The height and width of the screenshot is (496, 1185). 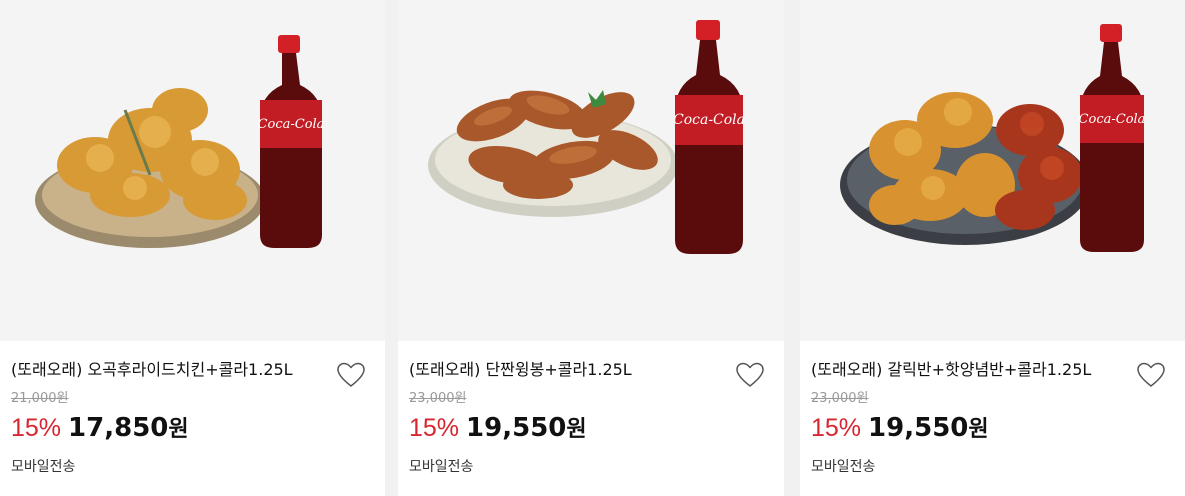 What do you see at coordinates (166, 370) in the screenshot?
I see `product-title: (또래오래) 오곡후라이드치킨+콜라1.25L` at bounding box center [166, 370].